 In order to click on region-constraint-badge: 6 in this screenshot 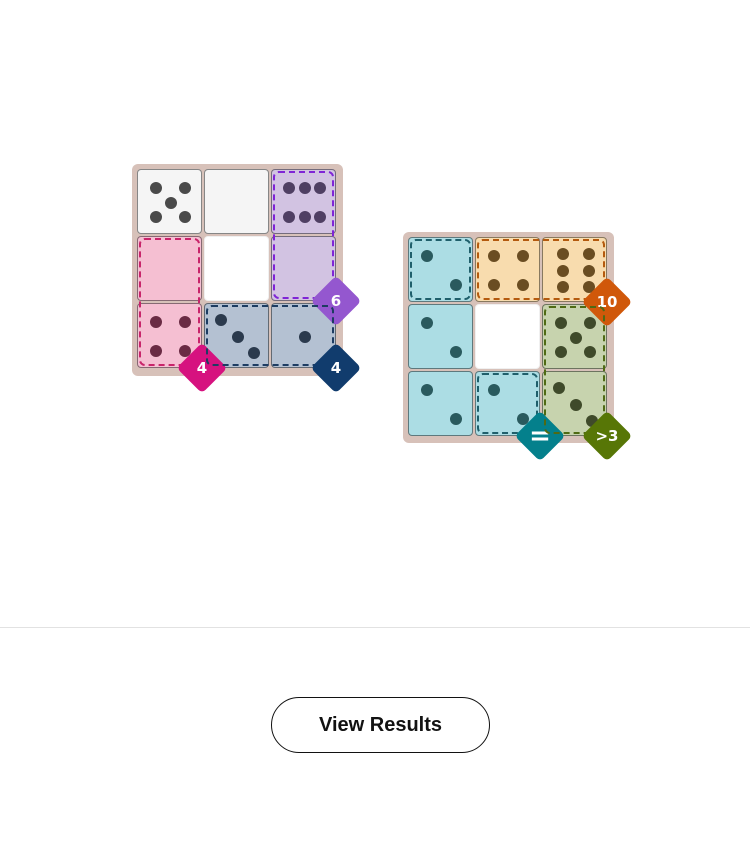, I will do `click(336, 301)`.